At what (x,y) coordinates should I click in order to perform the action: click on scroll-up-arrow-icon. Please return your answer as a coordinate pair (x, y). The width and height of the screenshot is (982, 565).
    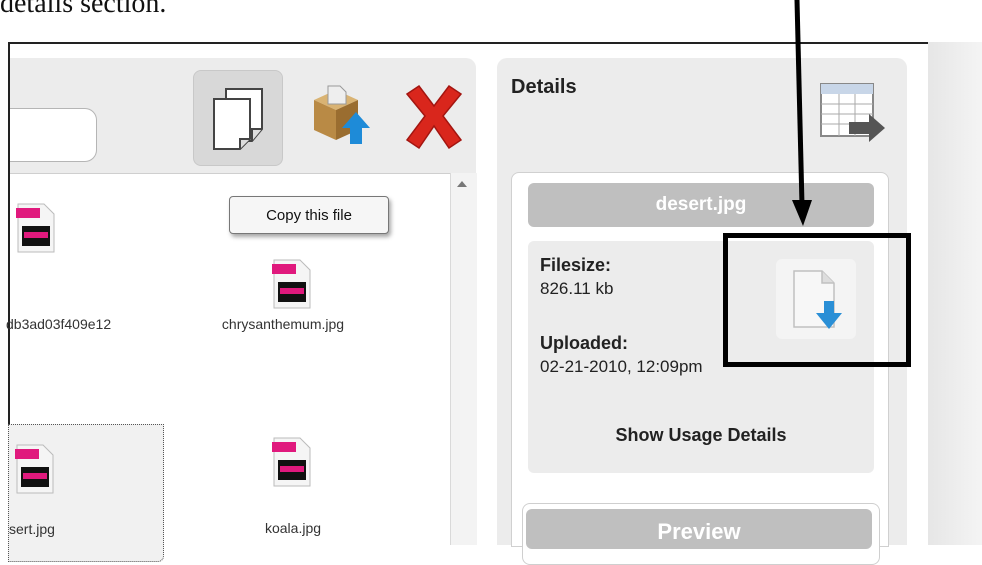
    Looking at the image, I should click on (462, 184).